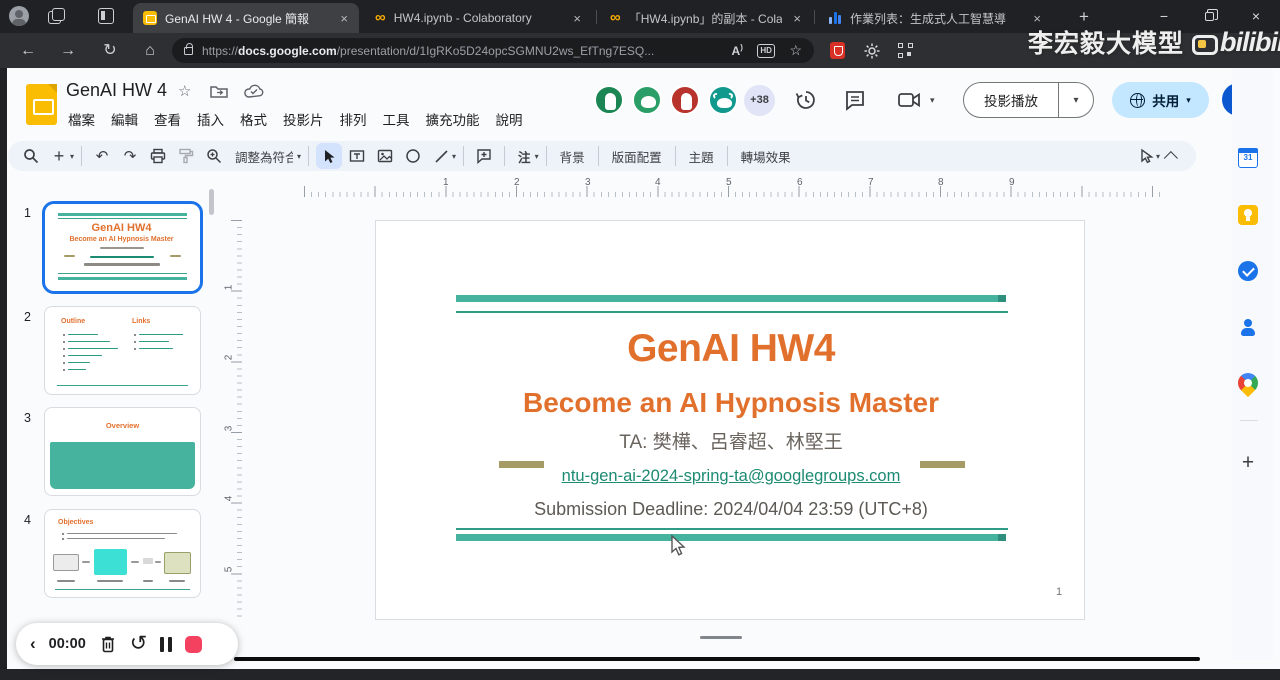 The height and width of the screenshot is (680, 1280). I want to click on menu-slide: 投影片, so click(303, 119).